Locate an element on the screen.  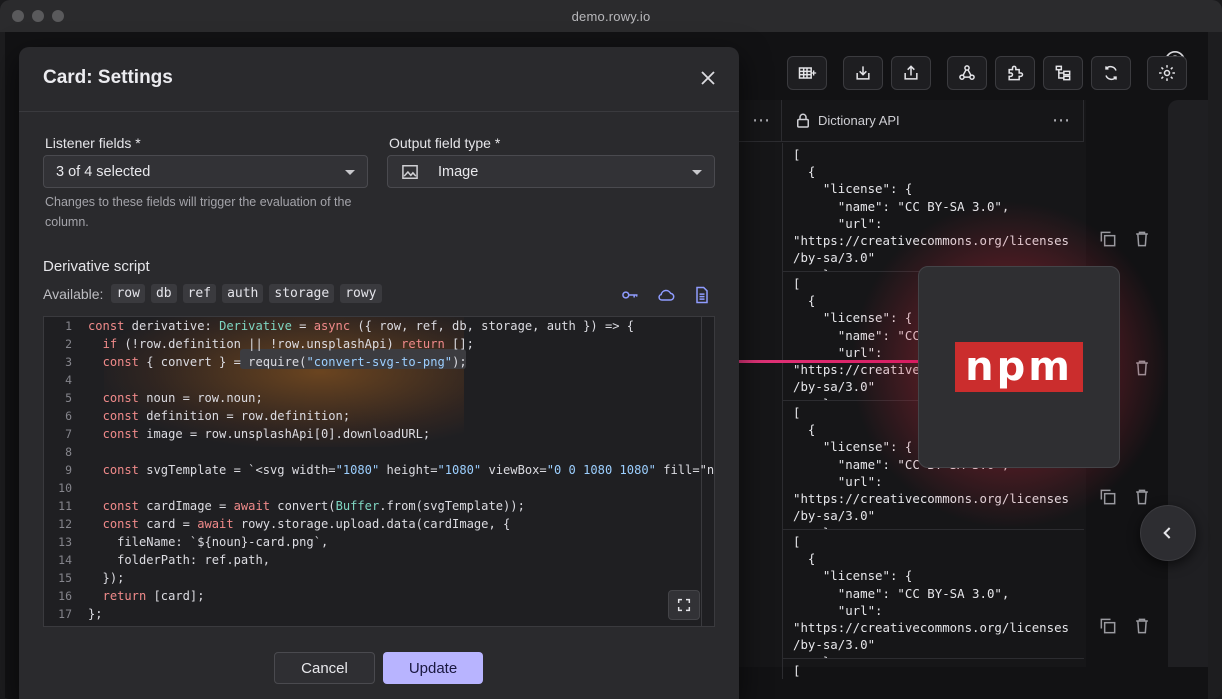
lock-icon is located at coordinates (803, 120).